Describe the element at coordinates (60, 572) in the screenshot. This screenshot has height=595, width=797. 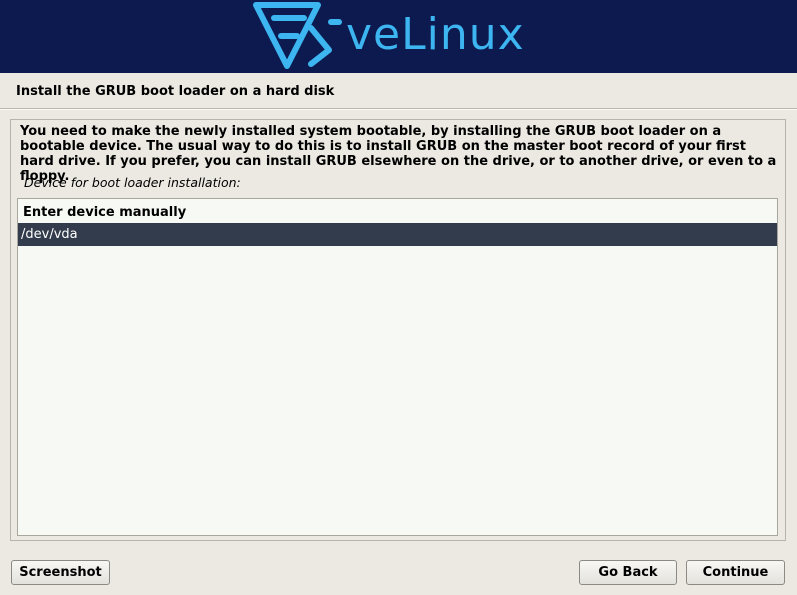
I see `screenshot-button: Screenshot` at that location.